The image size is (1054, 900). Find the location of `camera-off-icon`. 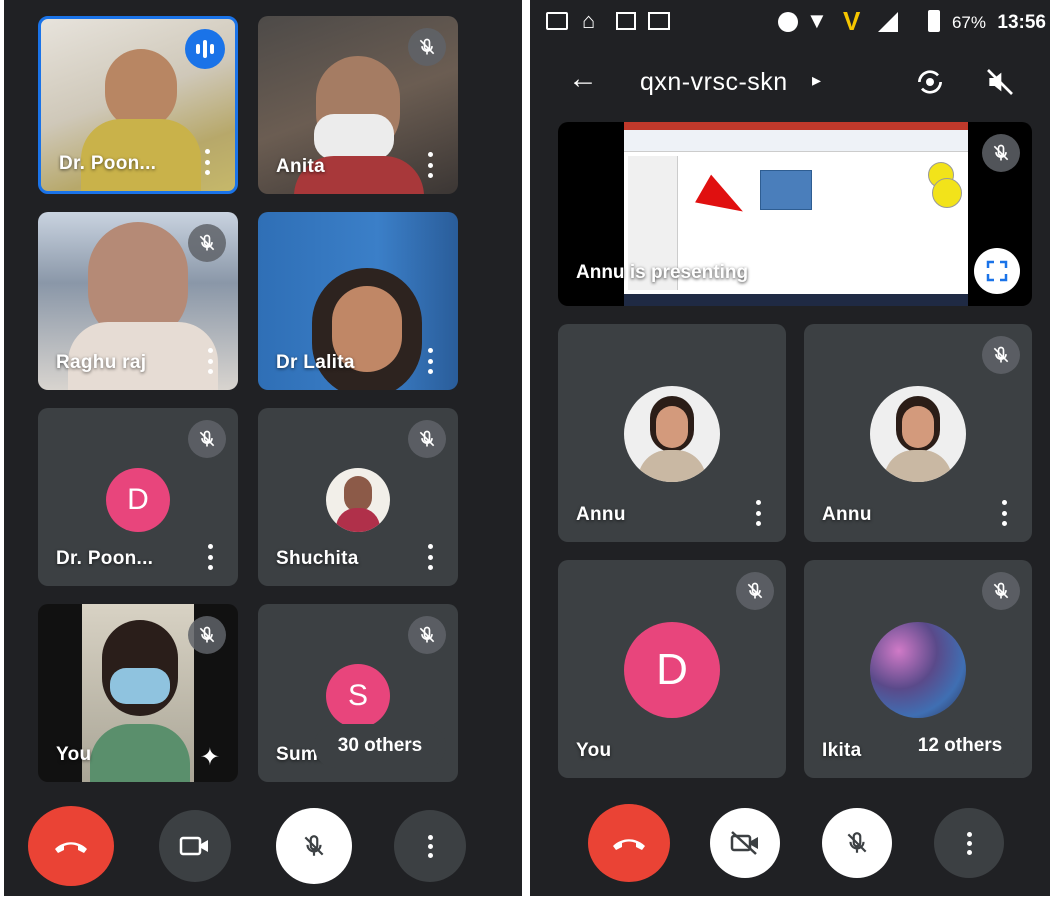

camera-off-icon is located at coordinates (744, 843).